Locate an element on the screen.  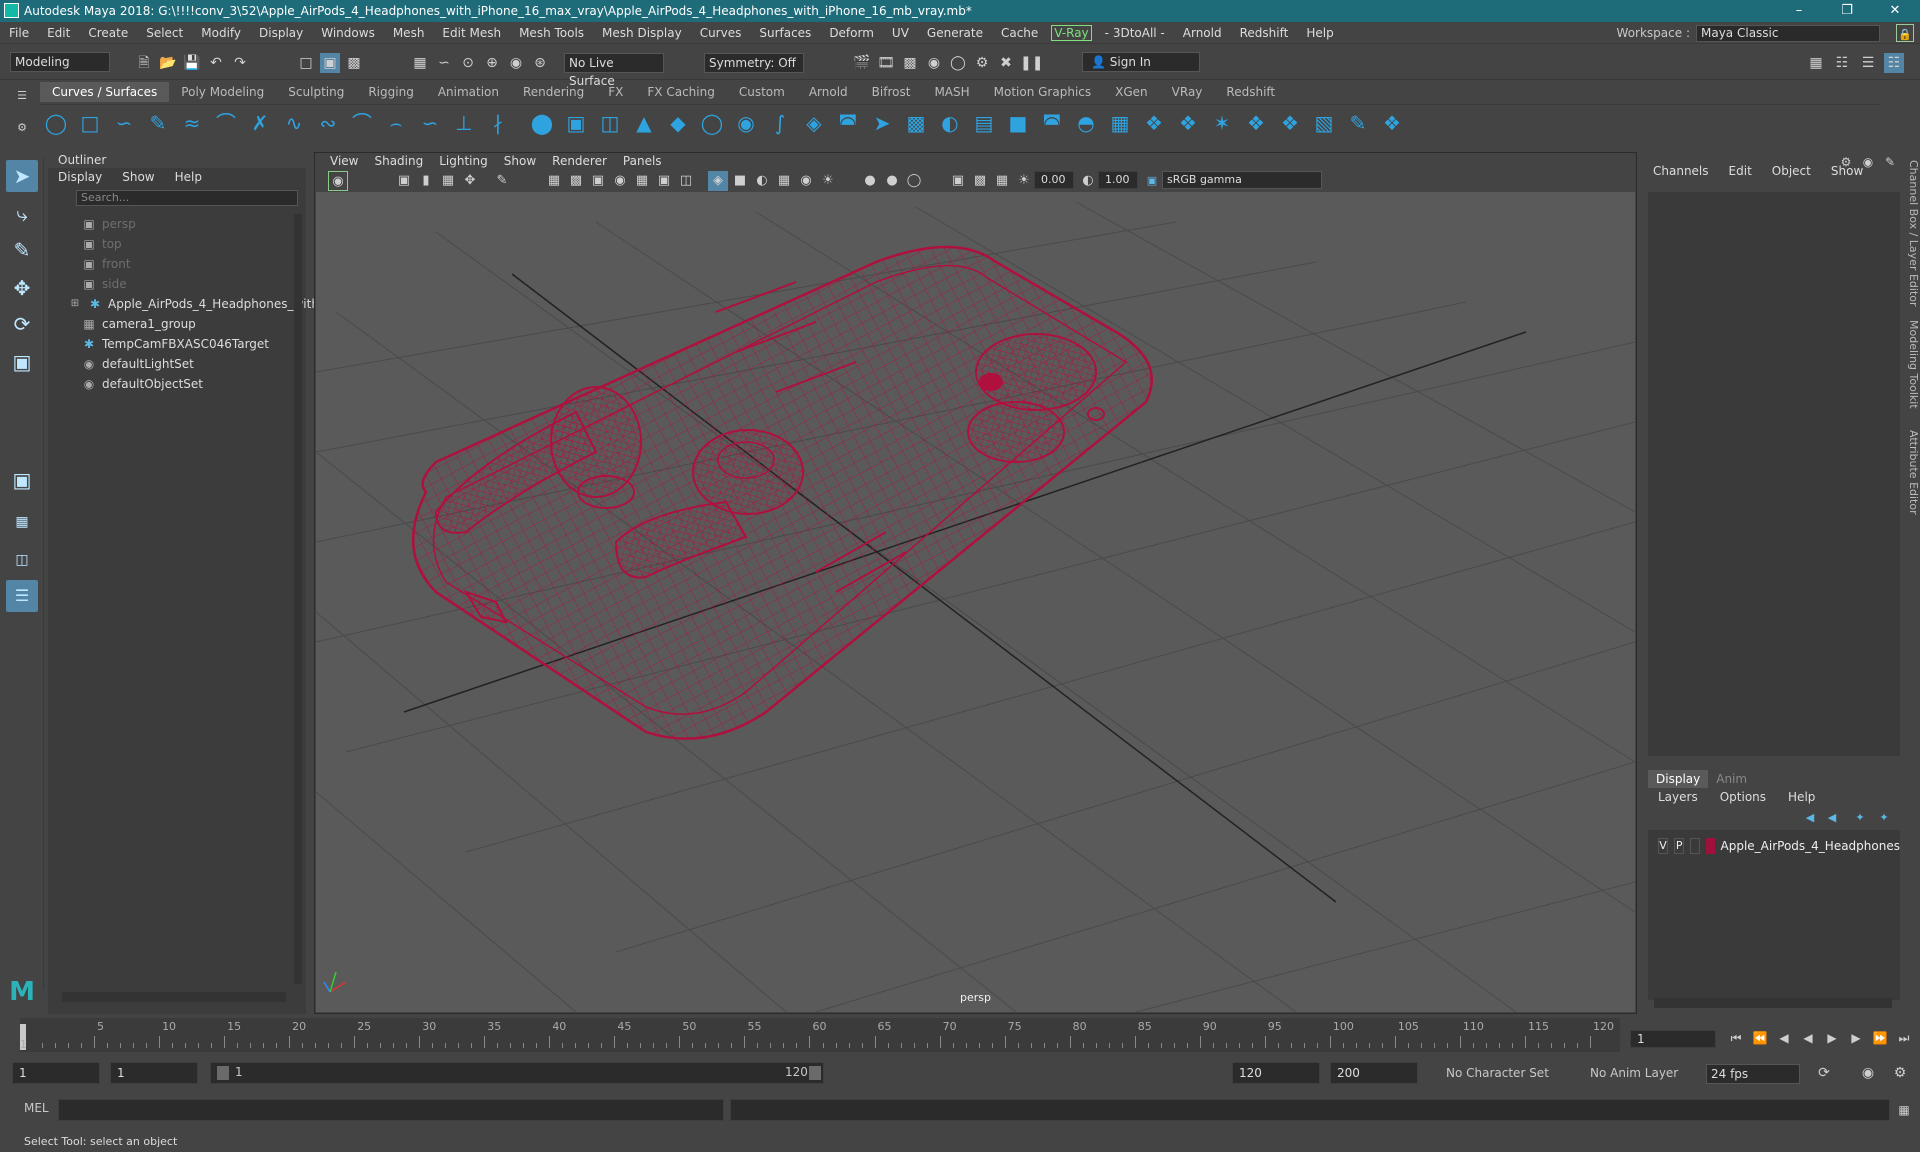
outliner-menu-display: Display is located at coordinates (80, 177).